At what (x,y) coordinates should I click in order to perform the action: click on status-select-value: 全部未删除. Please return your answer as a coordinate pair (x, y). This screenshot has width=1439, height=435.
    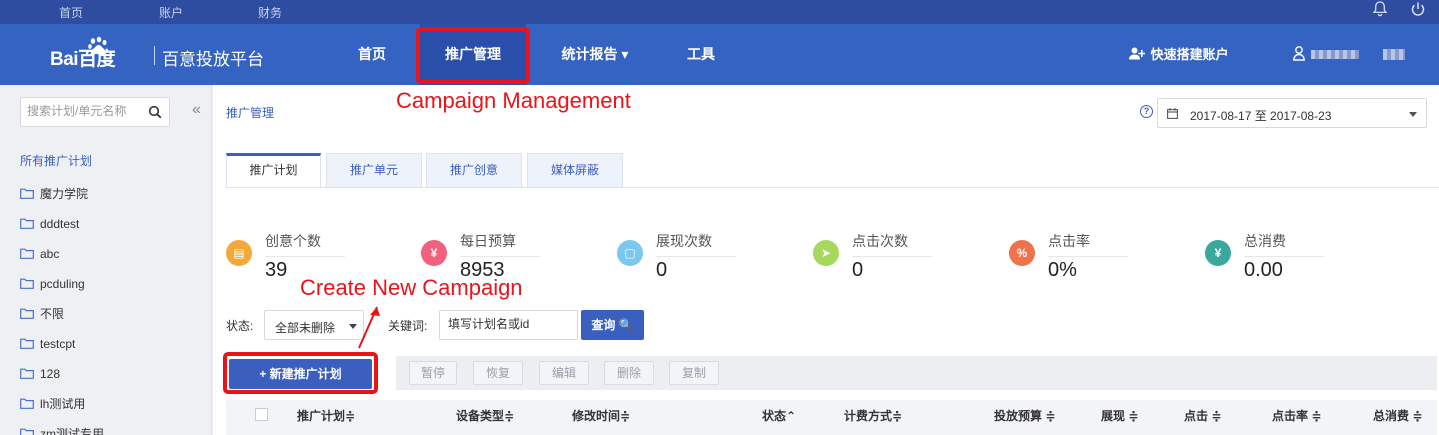
    Looking at the image, I should click on (305, 328).